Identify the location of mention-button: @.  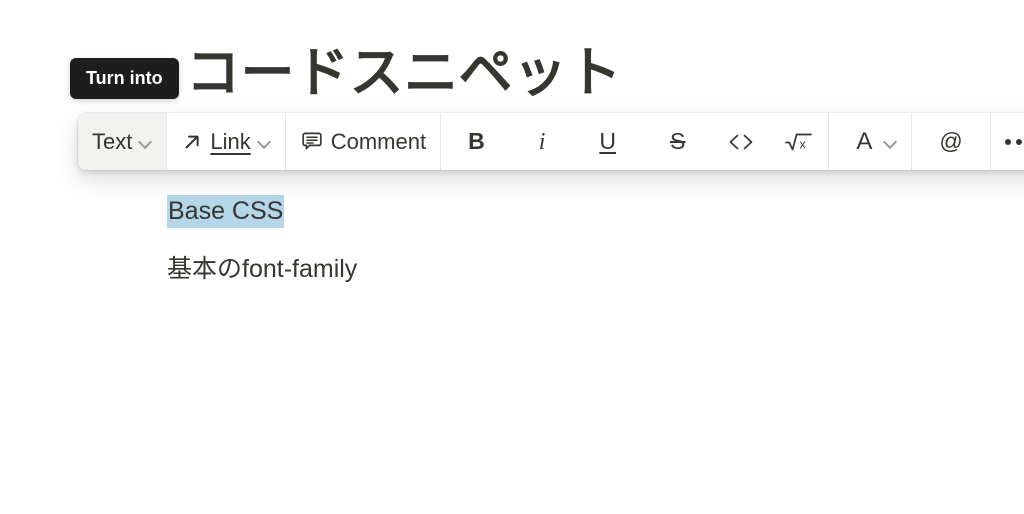
(950, 141).